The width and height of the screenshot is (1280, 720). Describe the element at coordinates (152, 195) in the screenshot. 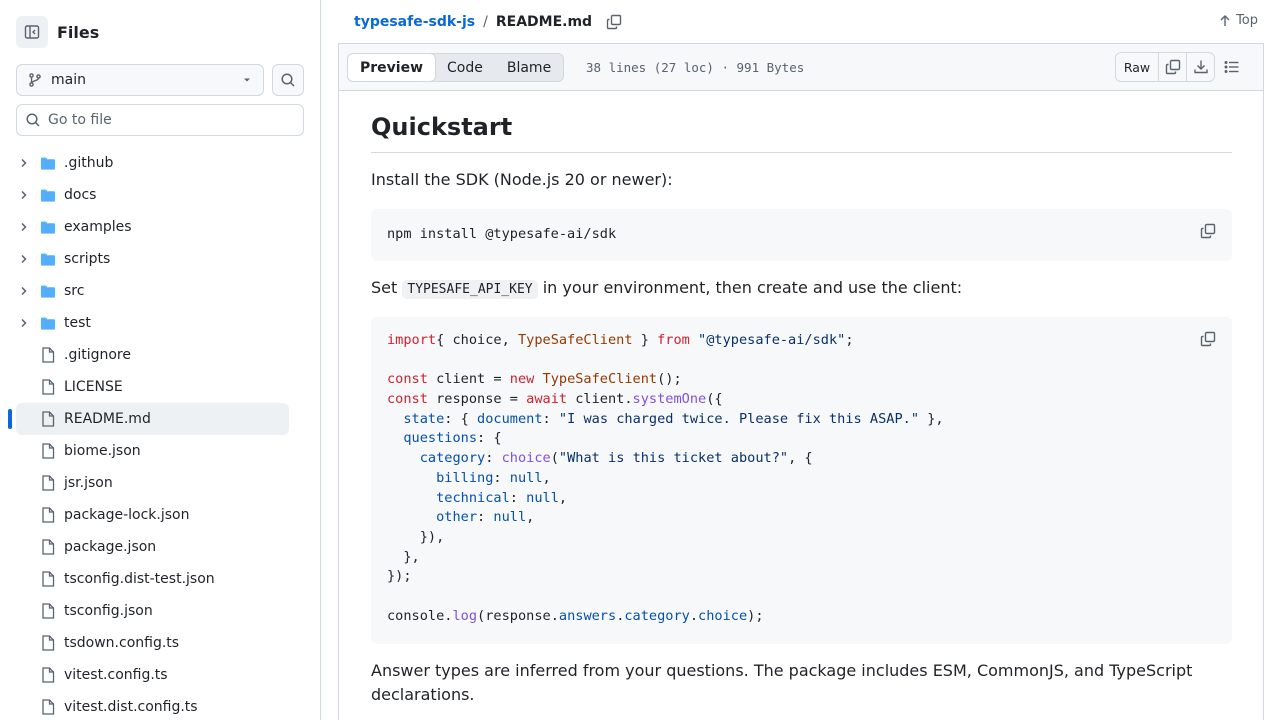

I see `tree-folder: docs` at that location.